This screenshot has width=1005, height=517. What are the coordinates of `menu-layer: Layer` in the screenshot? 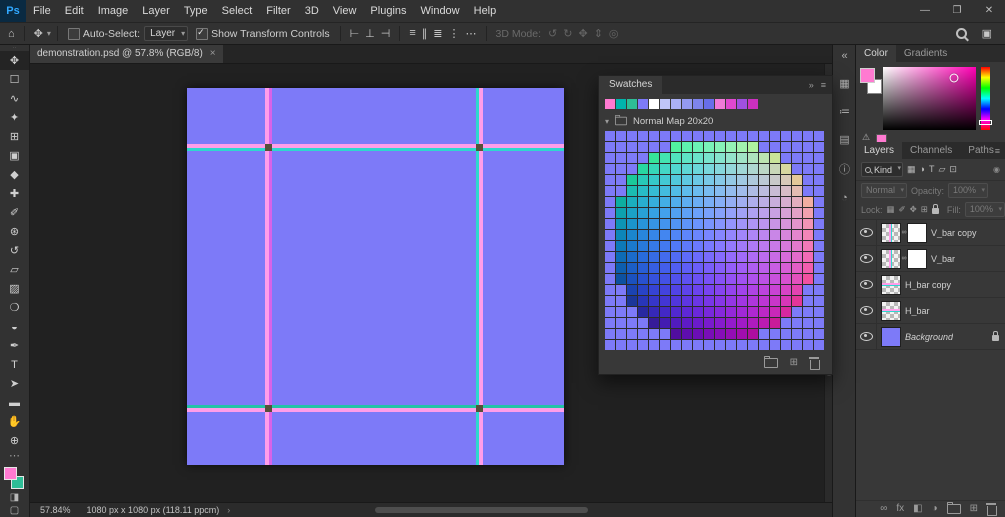 It's located at (156, 11).